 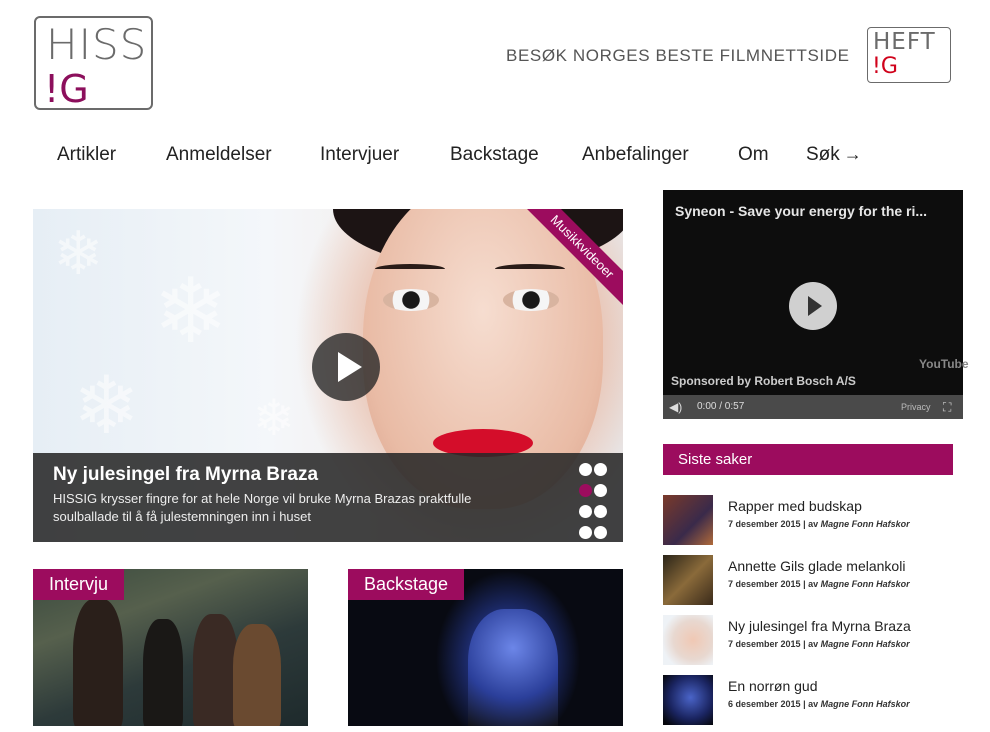 What do you see at coordinates (819, 626) in the screenshot?
I see `recent-title: Ny julesingel fra Myrna Braza` at bounding box center [819, 626].